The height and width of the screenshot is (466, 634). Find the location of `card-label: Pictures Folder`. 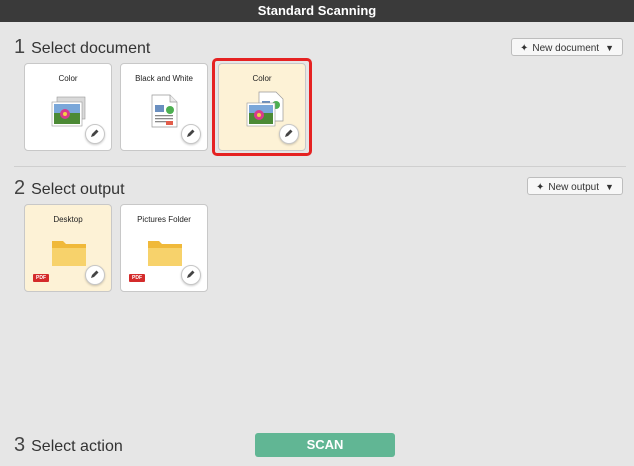

card-label: Pictures Folder is located at coordinates (164, 219).